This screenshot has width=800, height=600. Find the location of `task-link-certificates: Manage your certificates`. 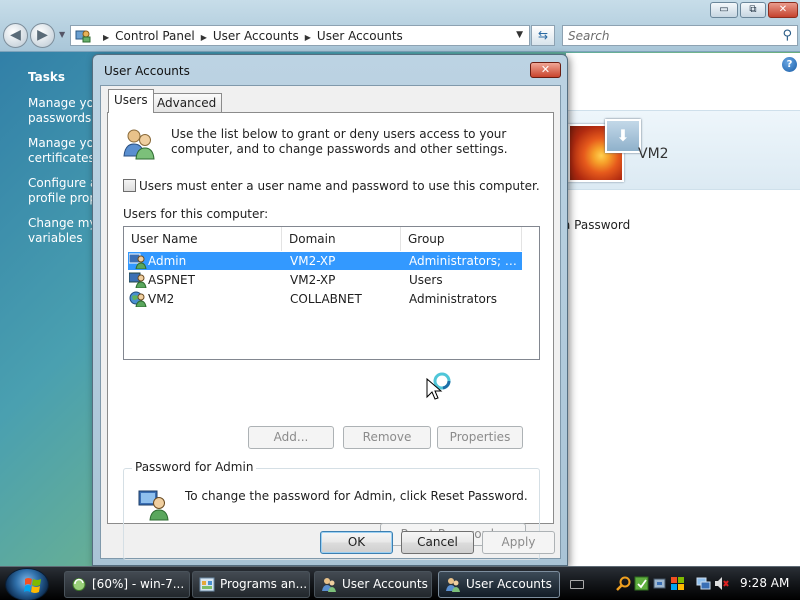

task-link-certificates: Manage your certificates is located at coordinates (61, 151).